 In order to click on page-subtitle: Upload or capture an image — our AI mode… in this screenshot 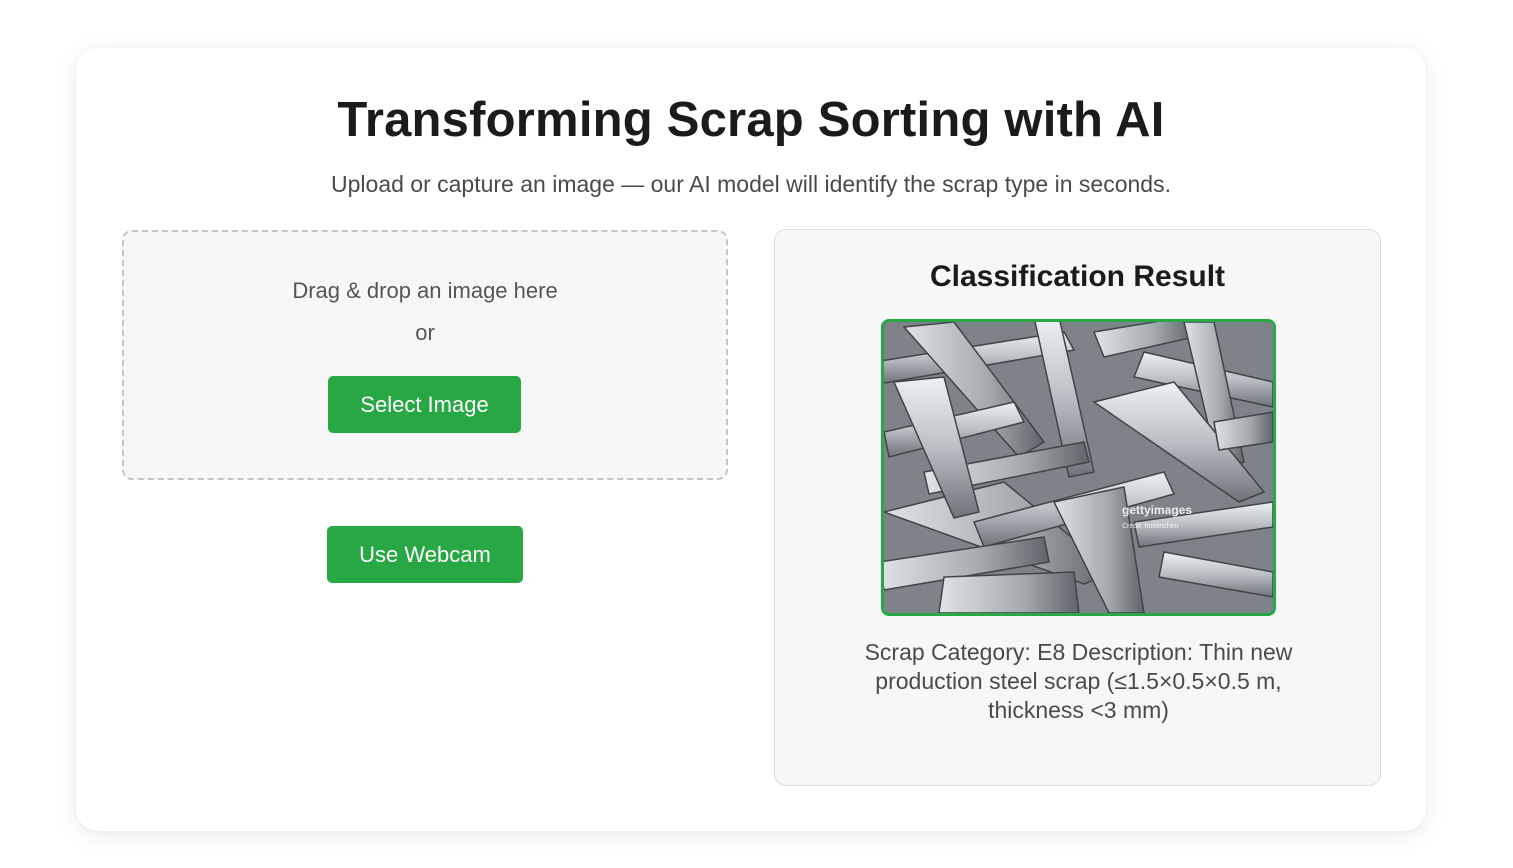, I will do `click(751, 184)`.